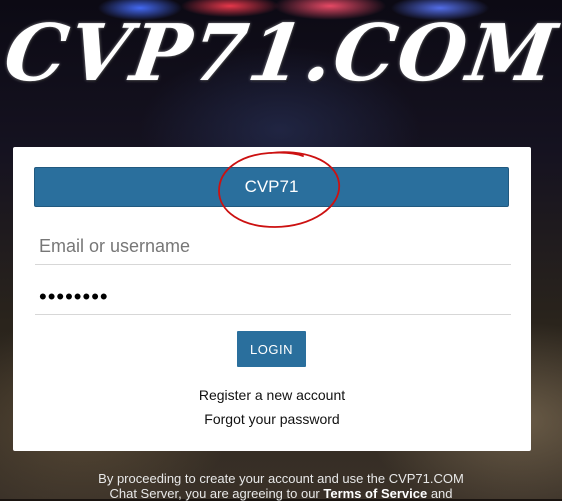 The width and height of the screenshot is (562, 501). What do you see at coordinates (272, 395) in the screenshot?
I see `register-link: Register a new account` at bounding box center [272, 395].